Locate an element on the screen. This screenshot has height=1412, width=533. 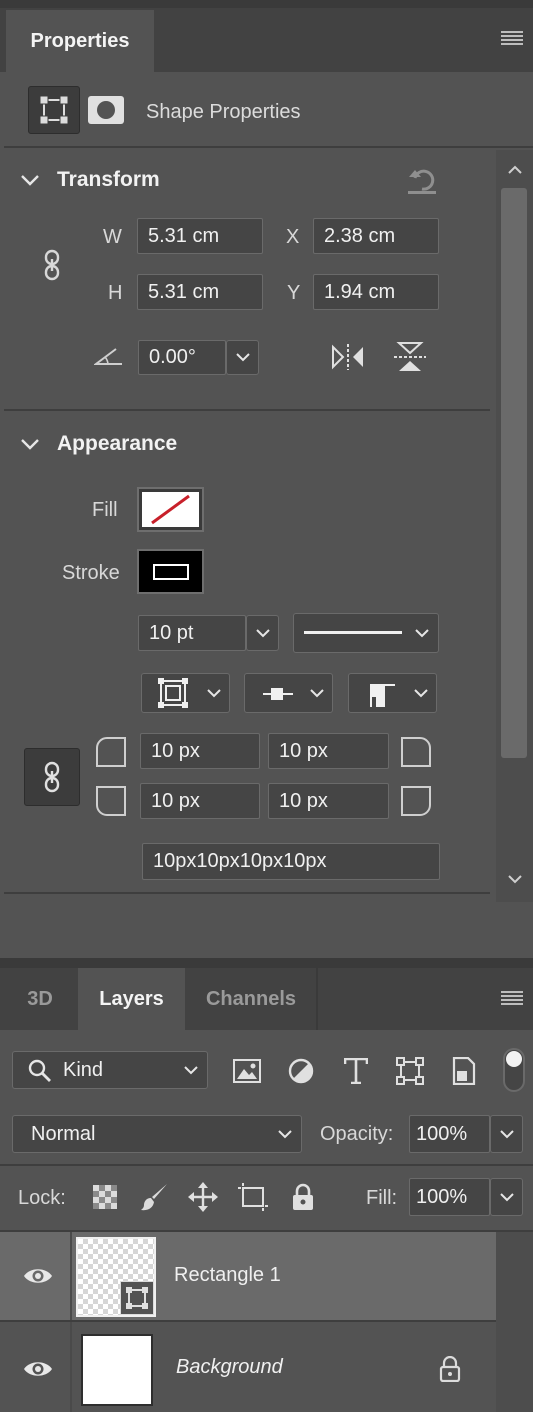
flip-horizontal-icon is located at coordinates (348, 357).